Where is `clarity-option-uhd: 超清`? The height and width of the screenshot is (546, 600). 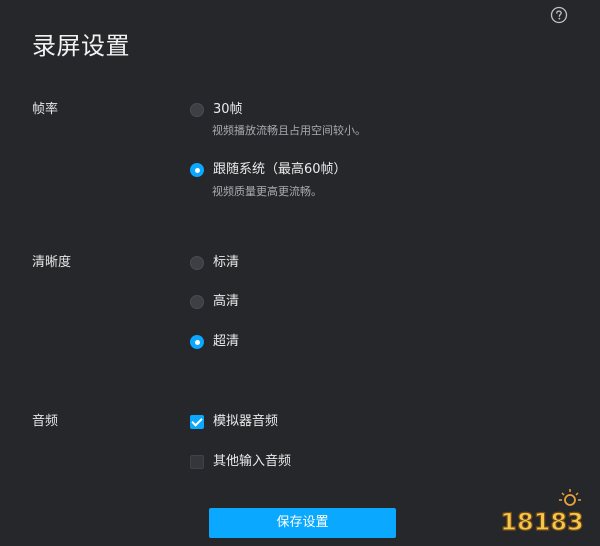
clarity-option-uhd: 超清 is located at coordinates (214, 342).